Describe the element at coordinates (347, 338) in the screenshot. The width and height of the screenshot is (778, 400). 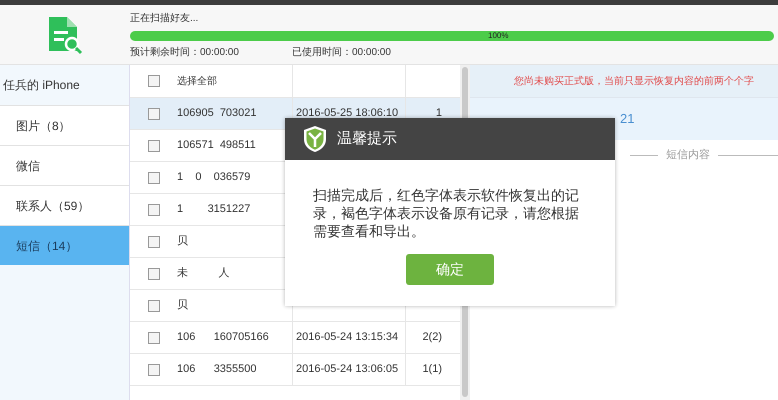
I see `time-cell-text: 2016-05-24 13:15:34` at that location.